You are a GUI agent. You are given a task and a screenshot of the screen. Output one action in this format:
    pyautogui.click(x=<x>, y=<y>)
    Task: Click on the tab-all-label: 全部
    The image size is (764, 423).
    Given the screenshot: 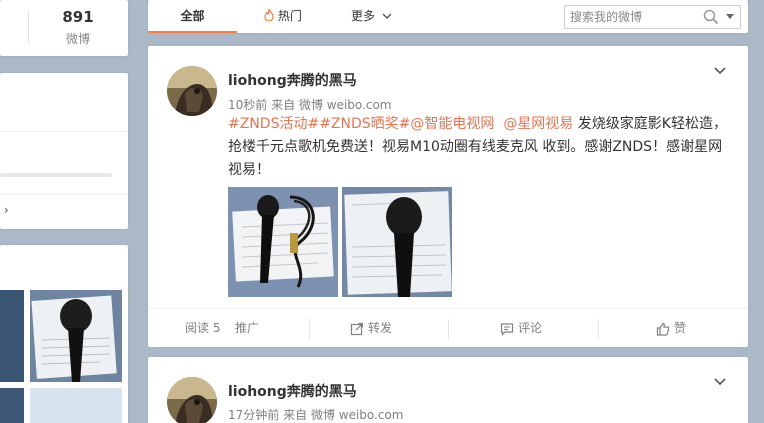 What is the action you would take?
    pyautogui.click(x=192, y=16)
    